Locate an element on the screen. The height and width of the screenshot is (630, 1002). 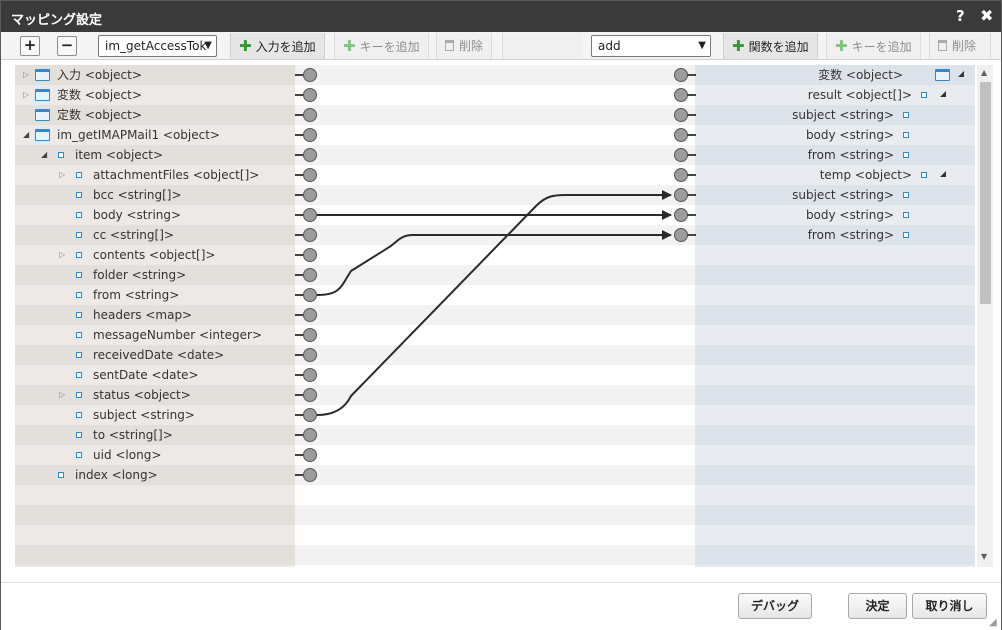
output-node-result-body: body <string> is located at coordinates (835, 135).